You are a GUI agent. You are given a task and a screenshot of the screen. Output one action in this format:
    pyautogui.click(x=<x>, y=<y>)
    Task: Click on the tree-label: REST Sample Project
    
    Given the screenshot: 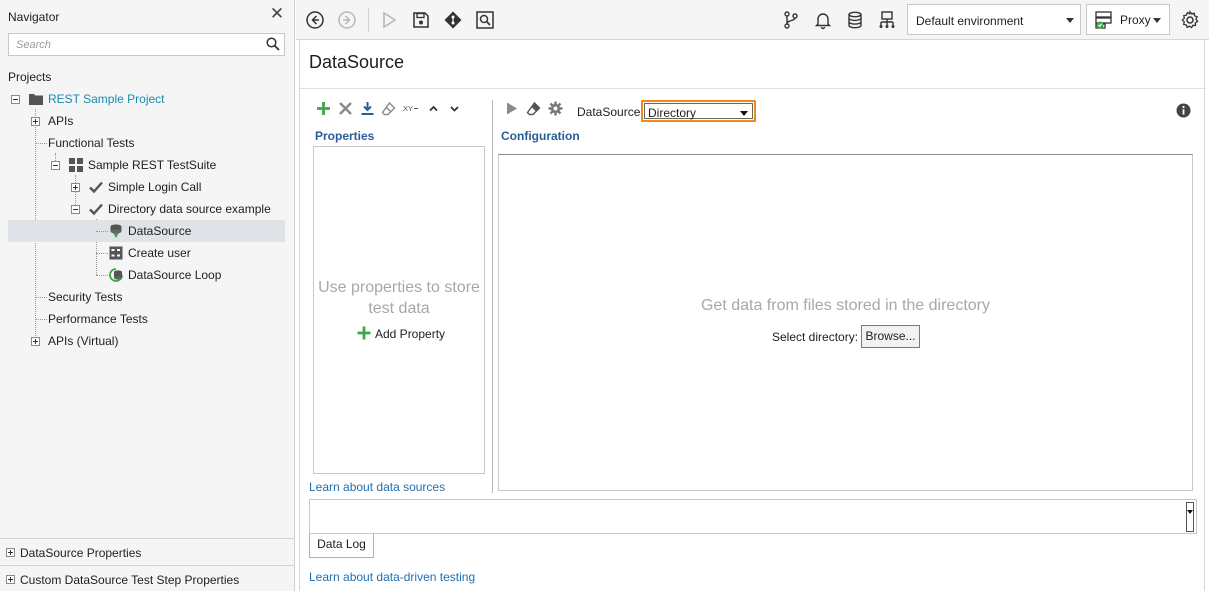 What is the action you would take?
    pyautogui.click(x=106, y=99)
    